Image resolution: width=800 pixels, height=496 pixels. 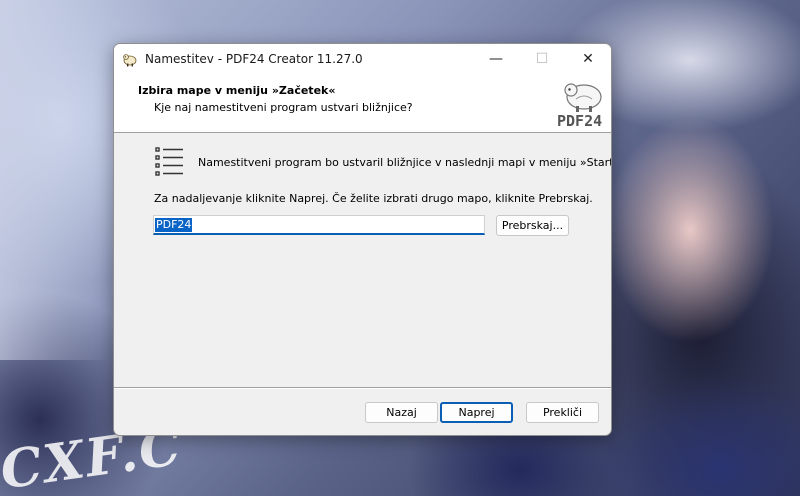 I want to click on minimize-button: —, so click(x=496, y=59).